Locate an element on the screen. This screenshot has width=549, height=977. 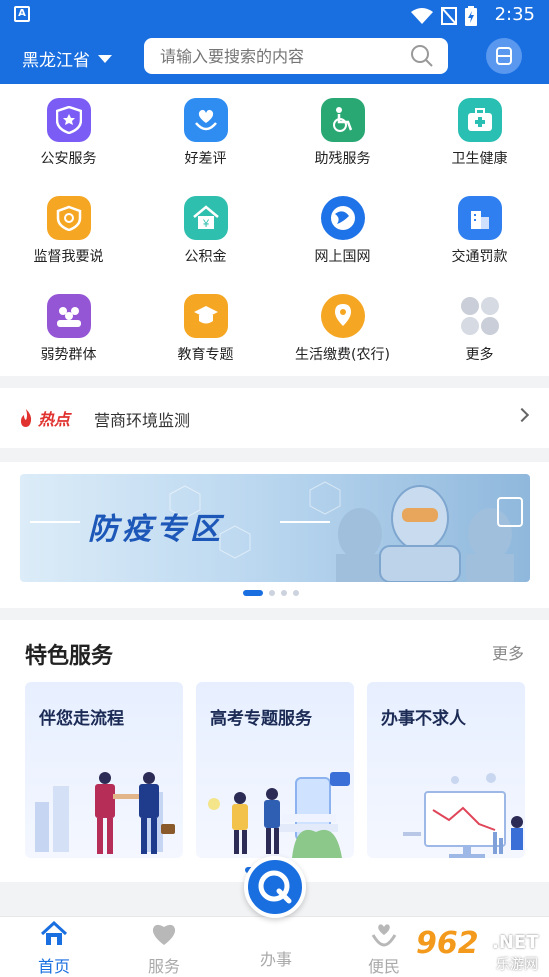
q-logo-icon is located at coordinates (275, 887).